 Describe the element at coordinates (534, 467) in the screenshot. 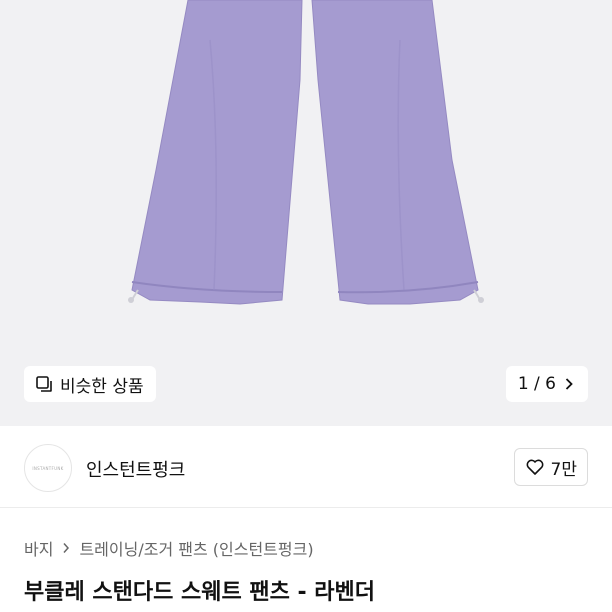

I see `heart-icon` at that location.